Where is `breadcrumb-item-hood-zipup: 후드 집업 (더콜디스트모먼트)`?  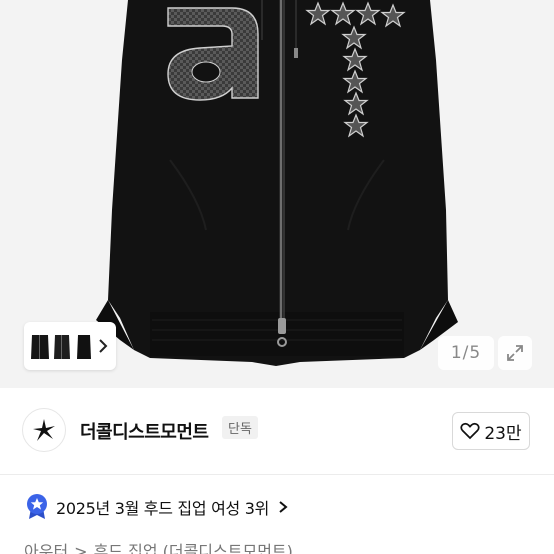
breadcrumb-item-hood-zipup: 후드 집업 (더콜디스트모먼트) is located at coordinates (193, 548).